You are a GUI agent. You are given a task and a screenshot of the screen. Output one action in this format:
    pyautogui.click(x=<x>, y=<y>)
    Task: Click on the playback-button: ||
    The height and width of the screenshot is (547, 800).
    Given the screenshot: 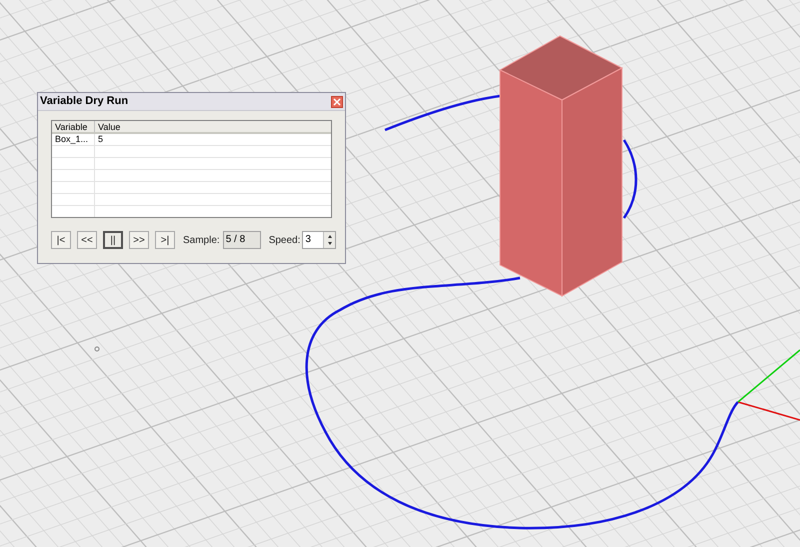 What is the action you would take?
    pyautogui.click(x=113, y=240)
    